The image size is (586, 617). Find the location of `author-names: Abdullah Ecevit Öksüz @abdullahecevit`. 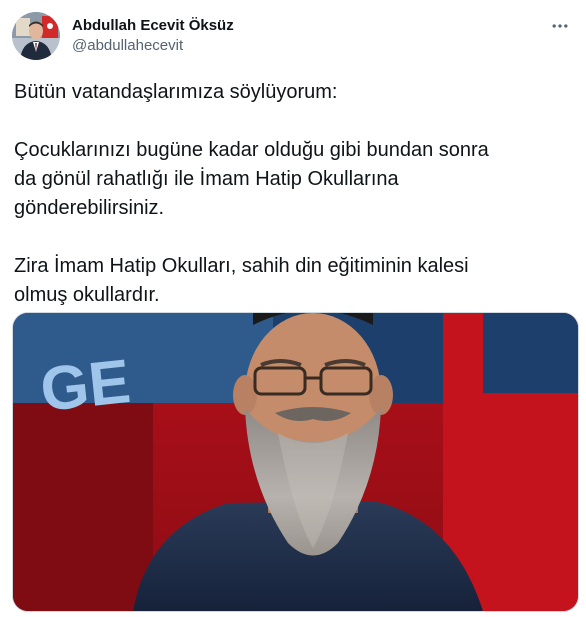

author-names: Abdullah Ecevit Öksüz @abdullahecevit is located at coordinates (153, 36).